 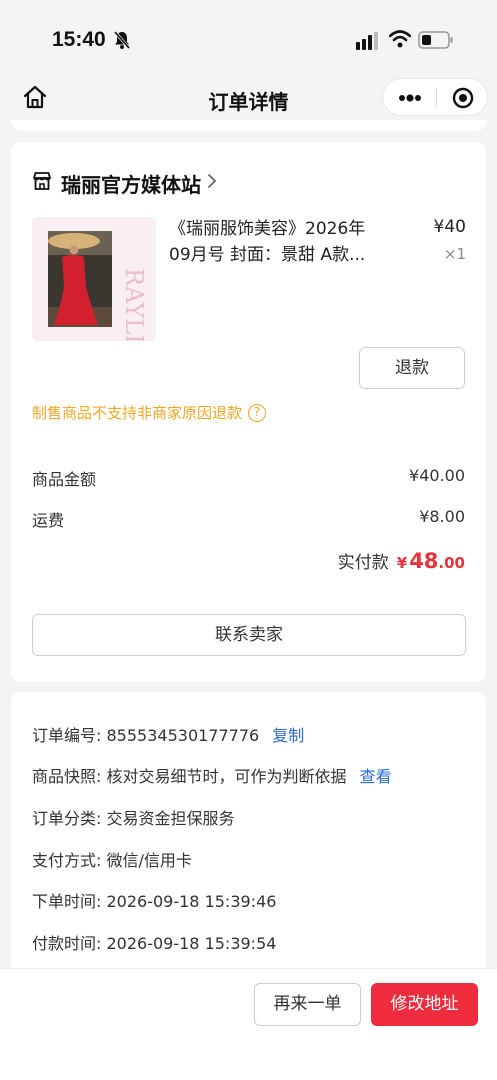 What do you see at coordinates (137, 413) in the screenshot?
I see `refund-notice-text: 制售商品不支持非商家原因退款` at bounding box center [137, 413].